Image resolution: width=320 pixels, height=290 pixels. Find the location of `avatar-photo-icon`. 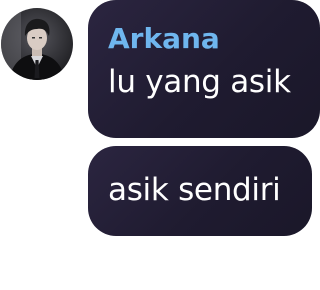

avatar-photo-icon is located at coordinates (37, 44).